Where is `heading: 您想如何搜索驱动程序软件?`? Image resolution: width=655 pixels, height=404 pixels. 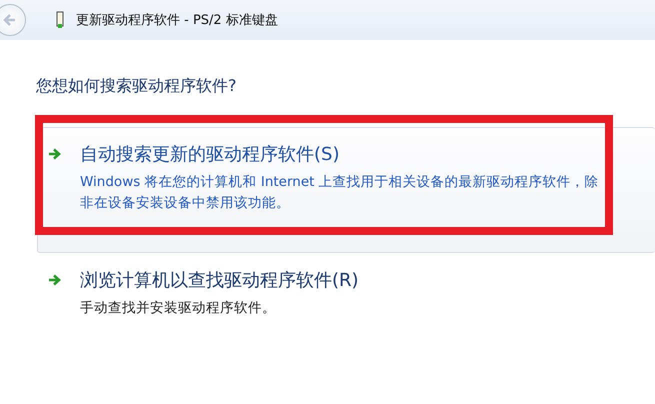
heading: 您想如何搜索驱动程序软件? is located at coordinates (137, 86).